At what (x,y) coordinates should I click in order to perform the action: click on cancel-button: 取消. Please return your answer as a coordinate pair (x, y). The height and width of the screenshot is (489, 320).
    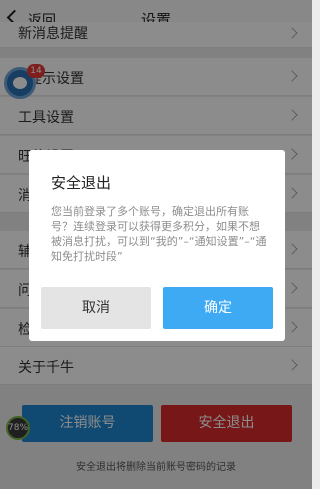
    Looking at the image, I should click on (96, 308).